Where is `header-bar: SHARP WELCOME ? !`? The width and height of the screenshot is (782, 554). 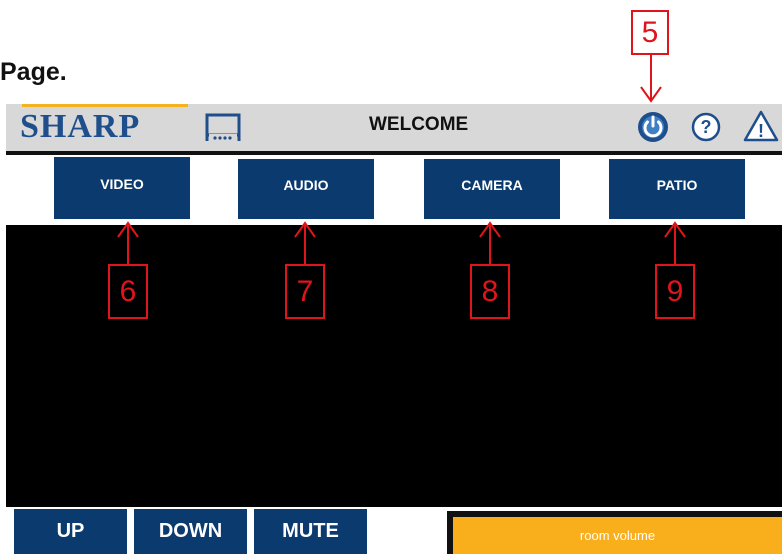
header-bar: SHARP WELCOME ? ! is located at coordinates (394, 129).